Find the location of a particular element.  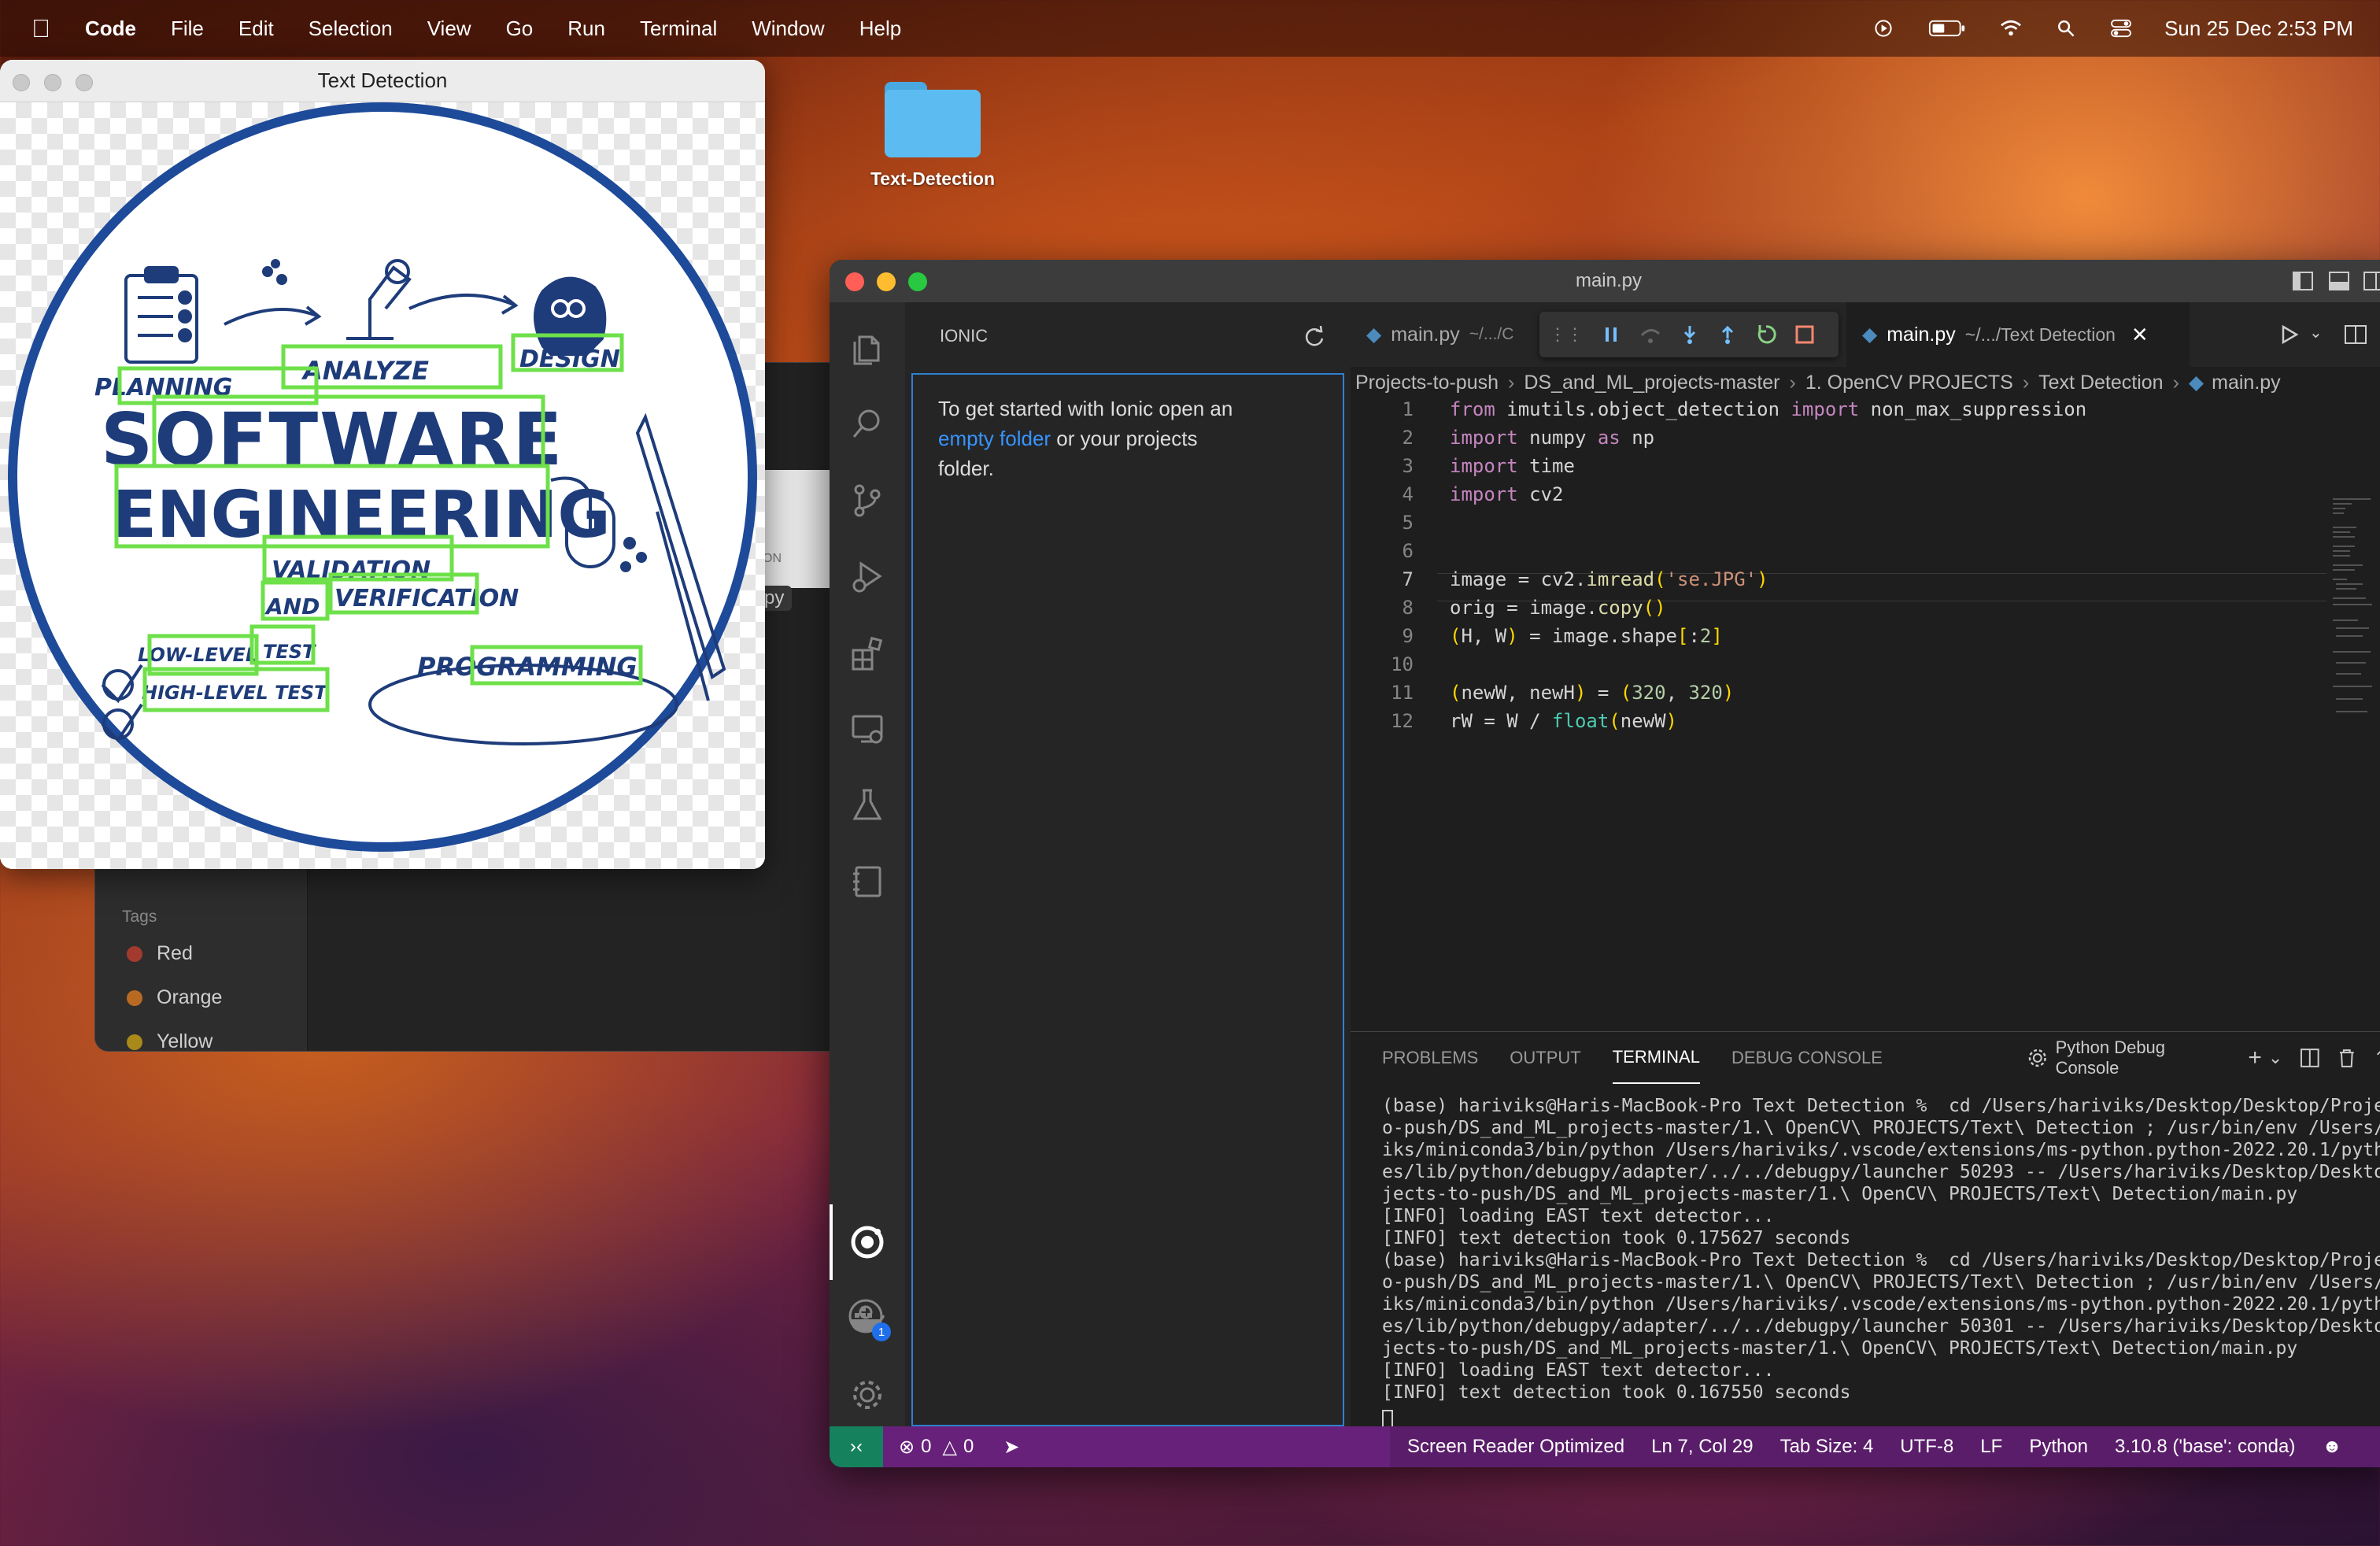

screen-reader-status: Screen Reader Optimized is located at coordinates (1515, 1447).